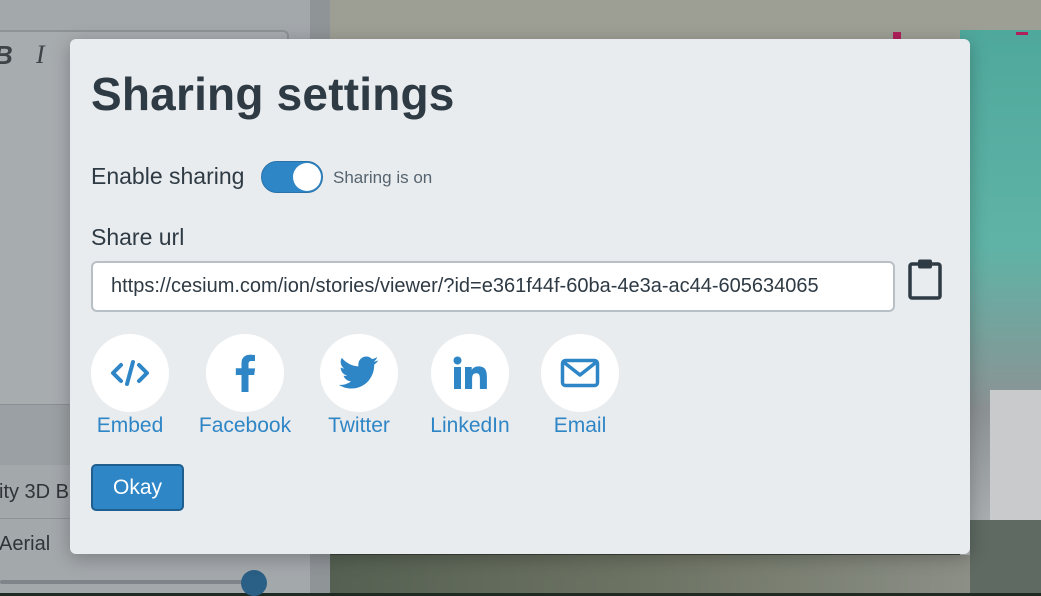 This screenshot has height=596, width=1041. What do you see at coordinates (580, 425) in the screenshot?
I see `share-email-label: Email` at bounding box center [580, 425].